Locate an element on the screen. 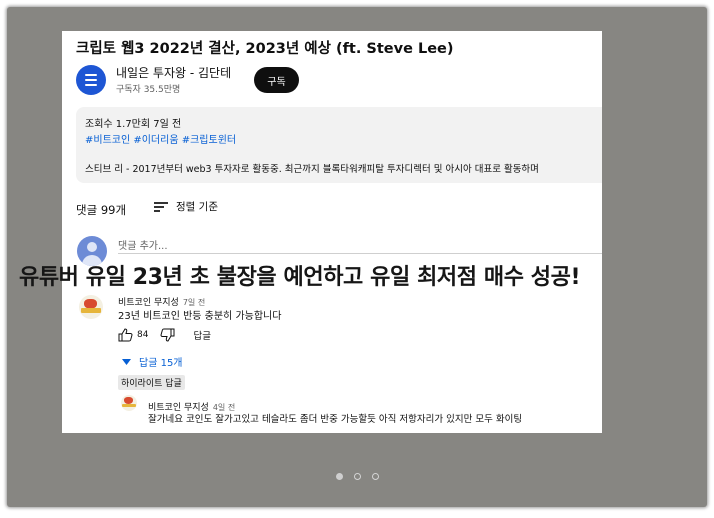 This screenshot has height=518, width=714. subscribe-button: 구독 is located at coordinates (276, 80).